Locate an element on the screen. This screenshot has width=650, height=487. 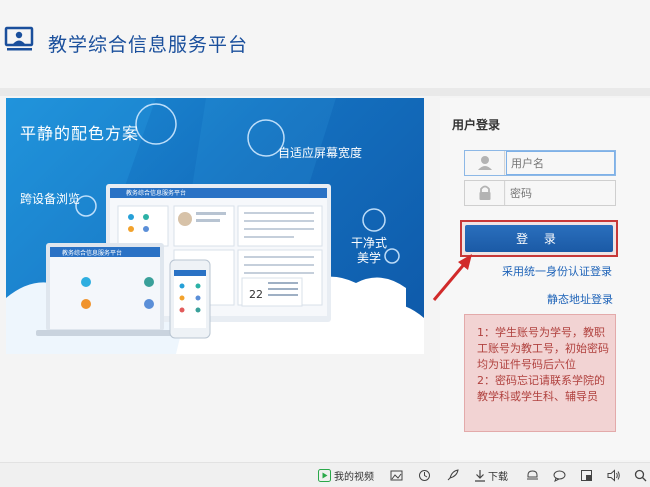
static-address-login-link: 静态地址登录 is located at coordinates (580, 299).